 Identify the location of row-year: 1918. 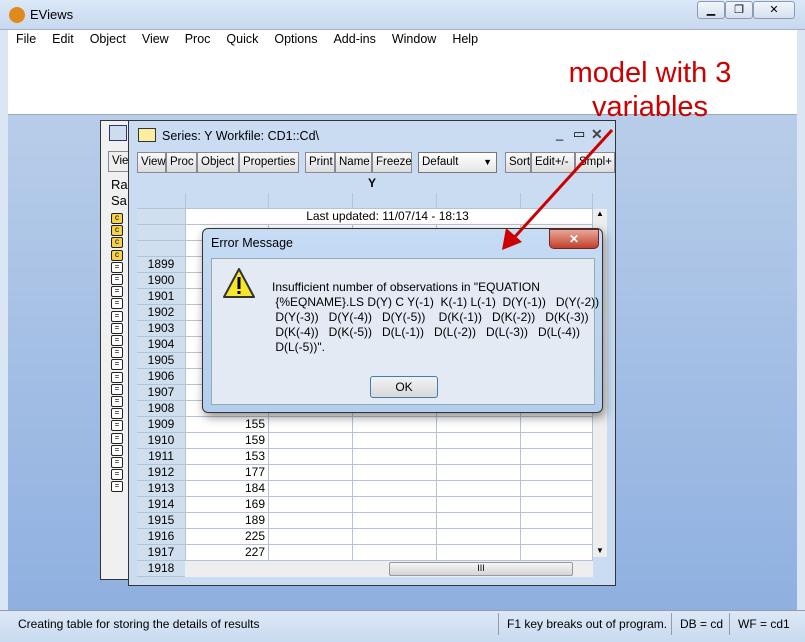
(161, 569).